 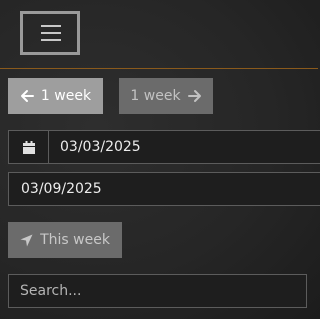 What do you see at coordinates (100, 147) in the screenshot?
I see `start-date-value: 03/03/2025` at bounding box center [100, 147].